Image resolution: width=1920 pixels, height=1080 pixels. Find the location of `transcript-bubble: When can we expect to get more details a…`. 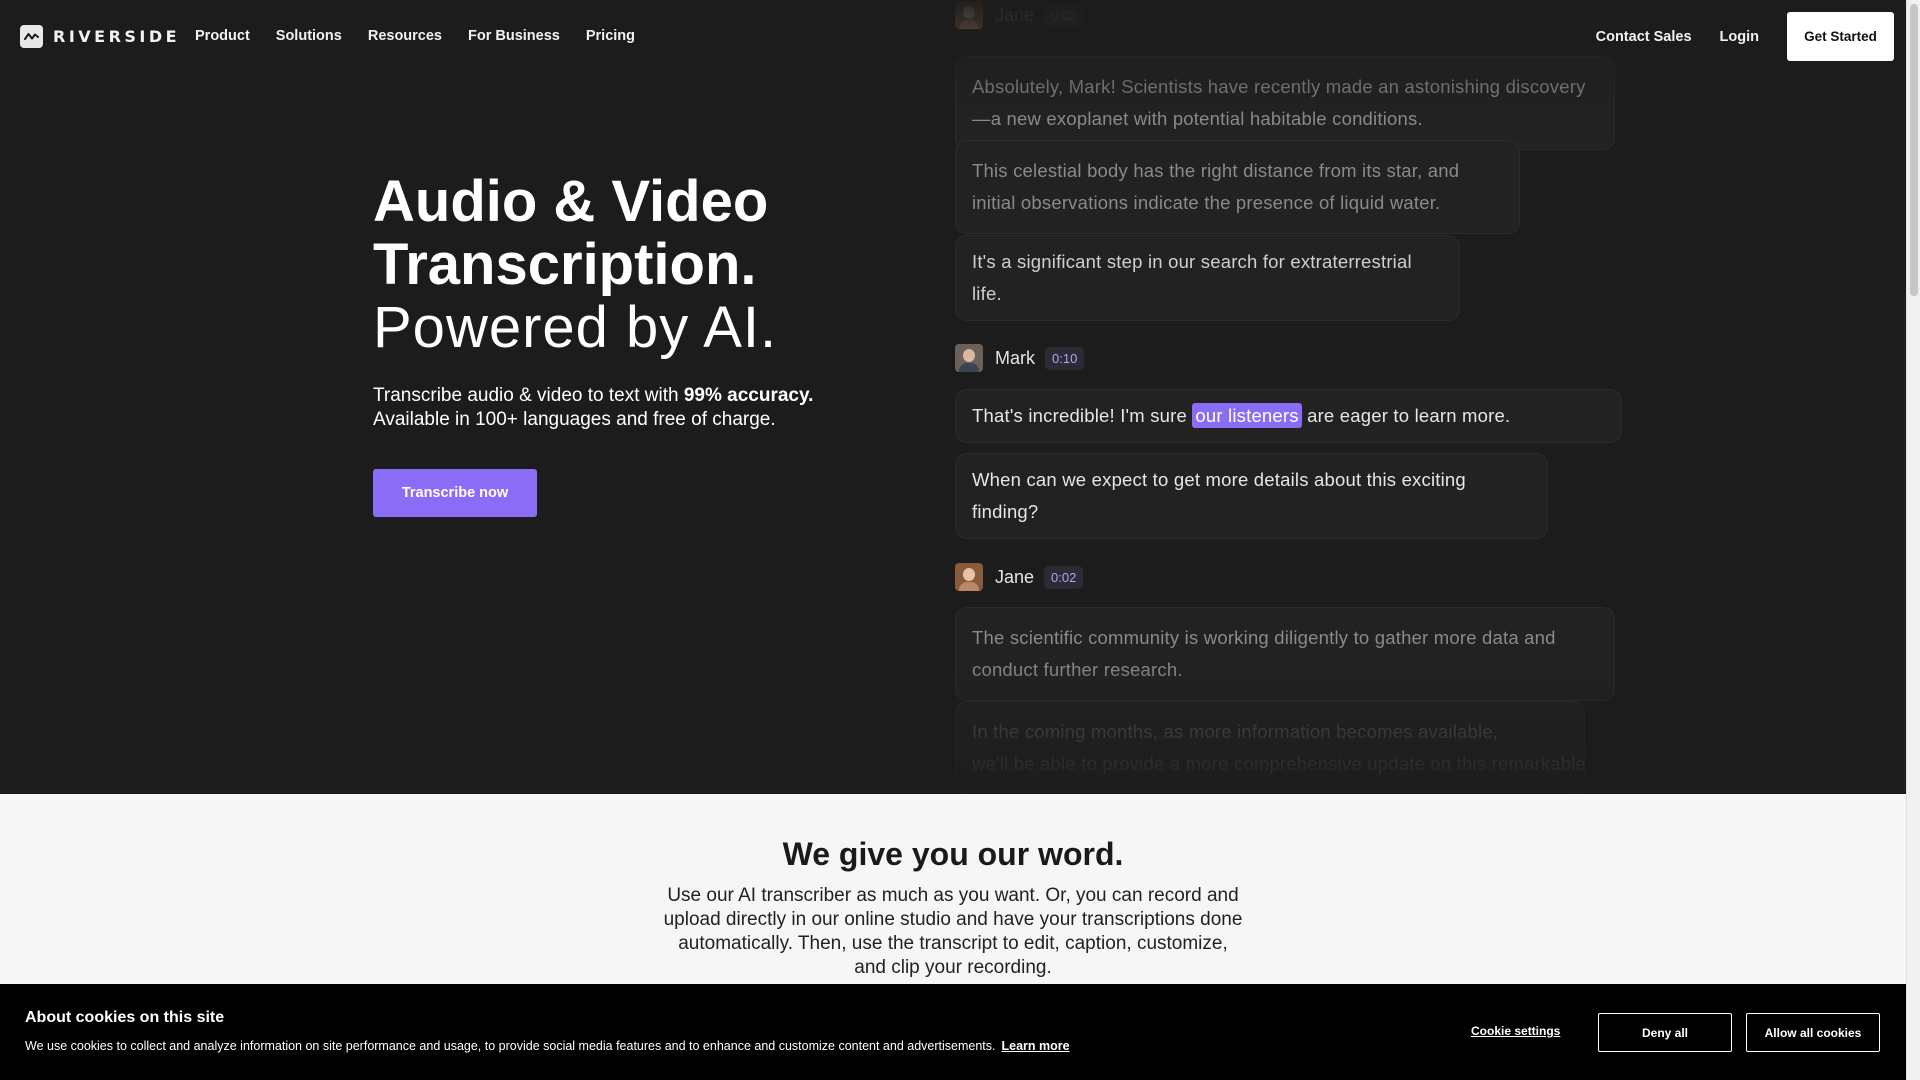

transcript-bubble: When can we expect to get more details a… is located at coordinates (1251, 496).